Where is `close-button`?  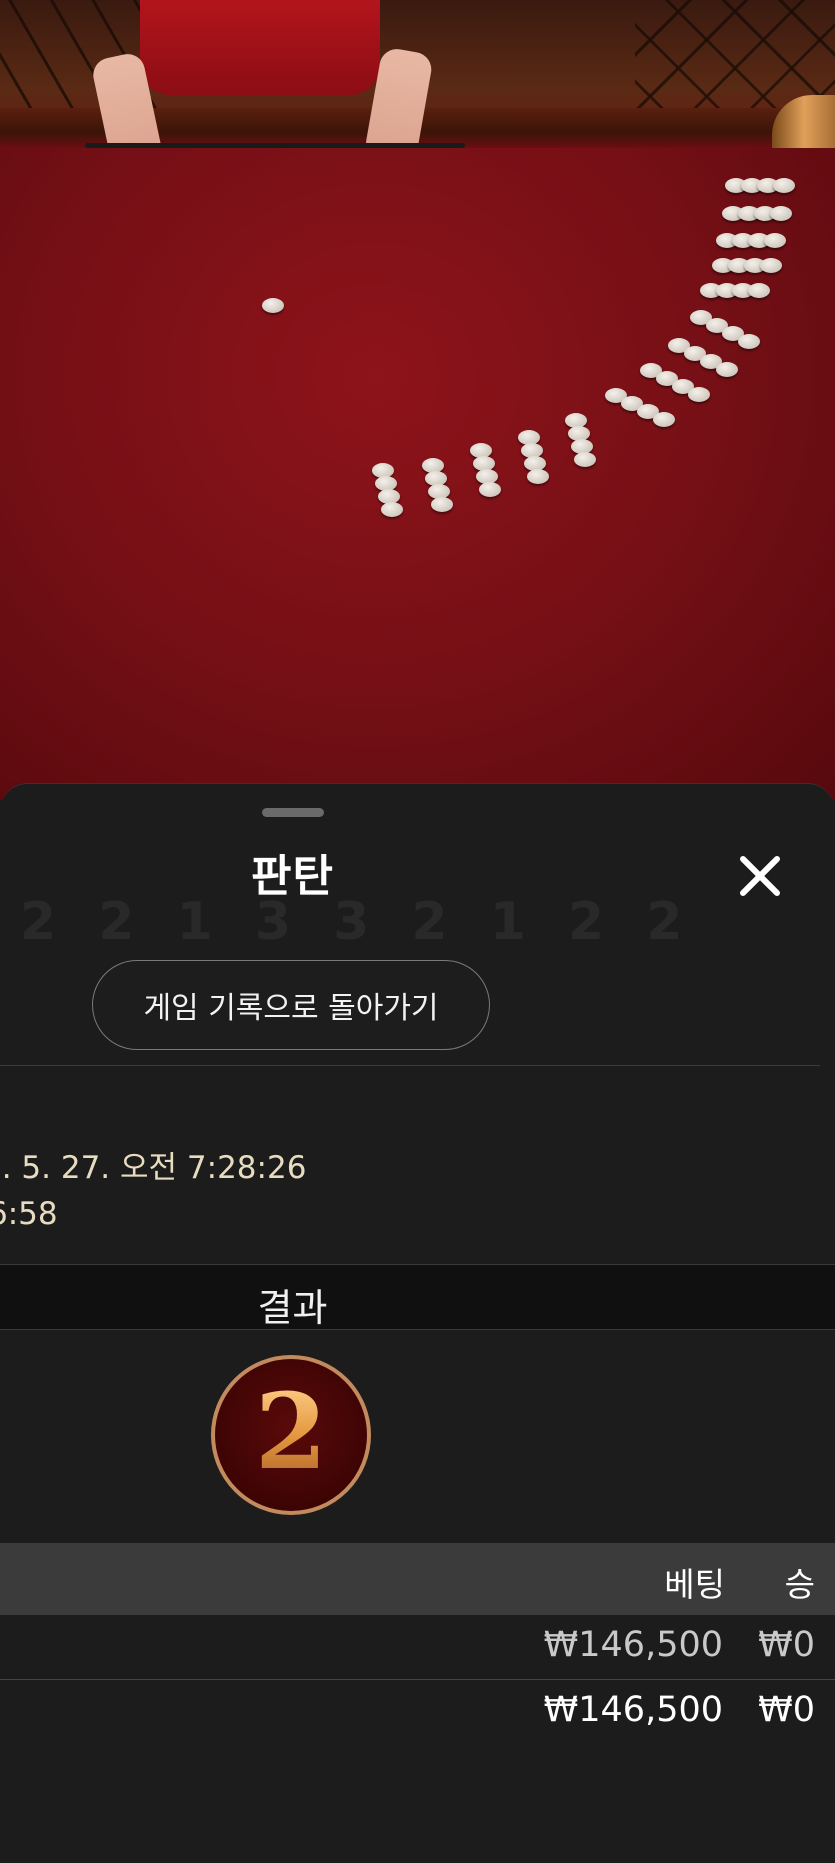 close-button is located at coordinates (760, 876).